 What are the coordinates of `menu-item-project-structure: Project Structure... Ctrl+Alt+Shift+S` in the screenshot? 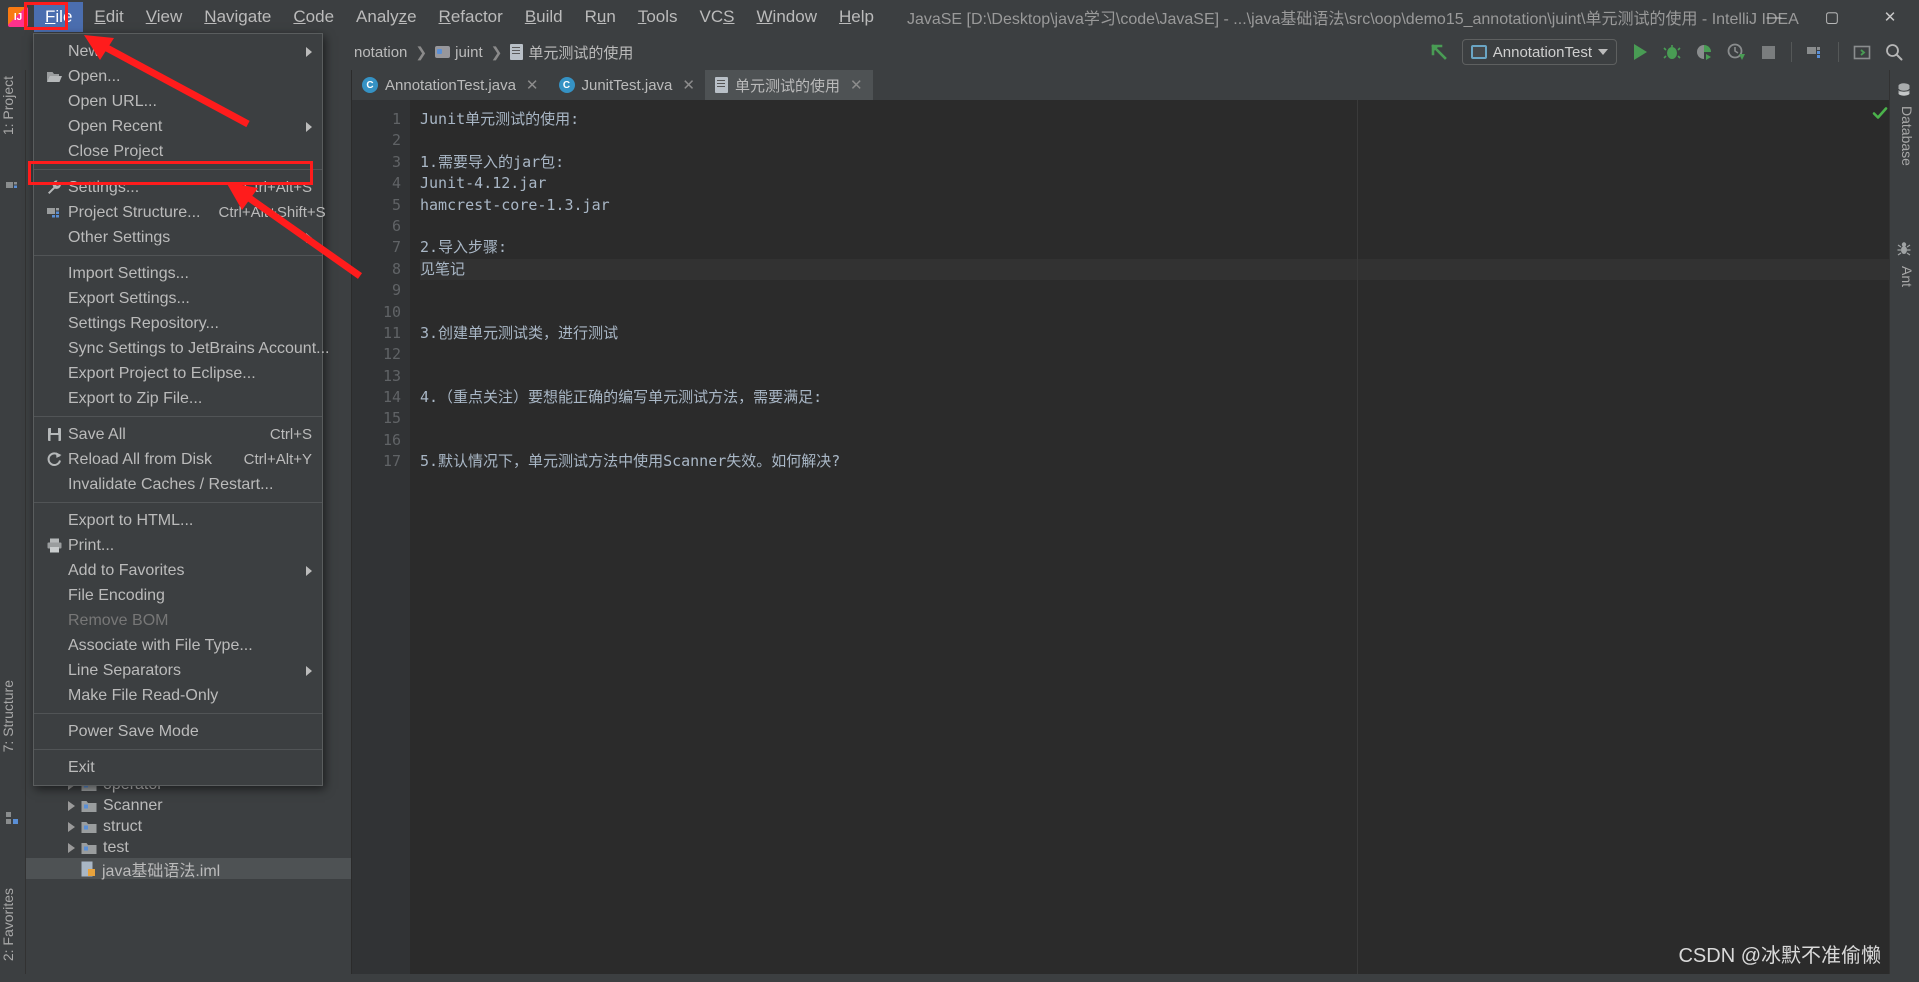 It's located at (180, 212).